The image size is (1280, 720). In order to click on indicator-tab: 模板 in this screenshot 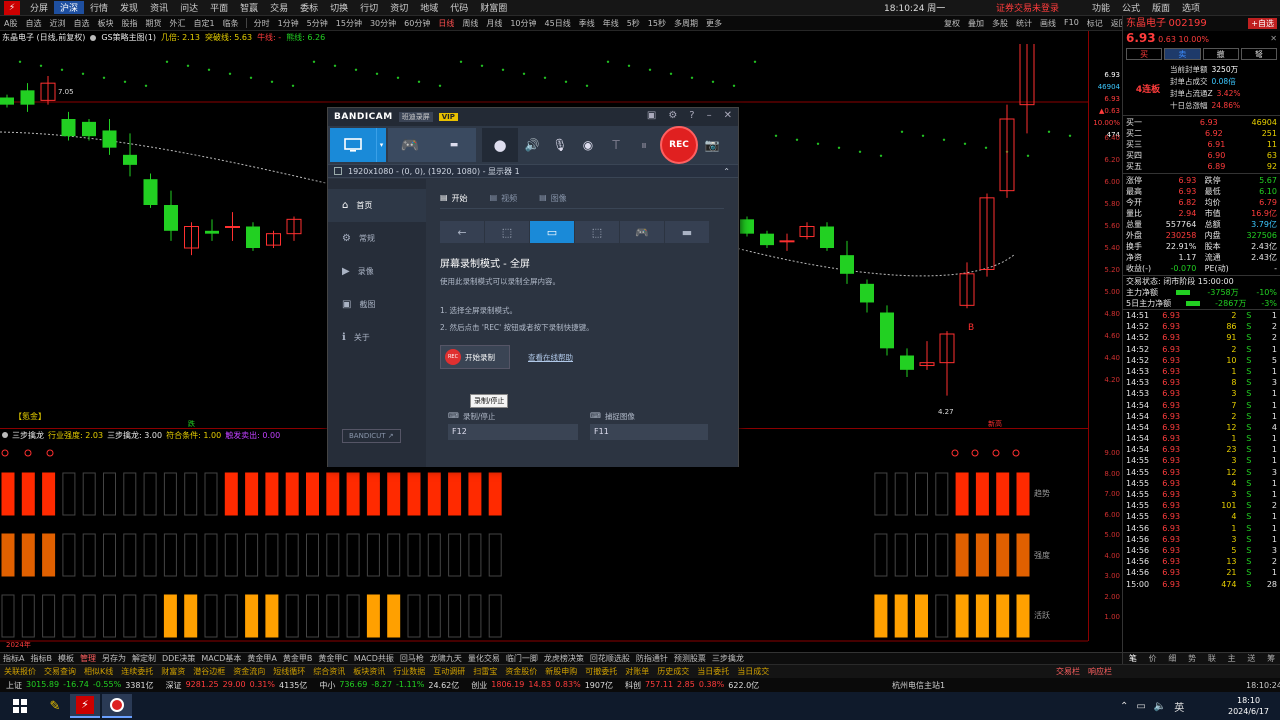, I will do `click(66, 658)`.